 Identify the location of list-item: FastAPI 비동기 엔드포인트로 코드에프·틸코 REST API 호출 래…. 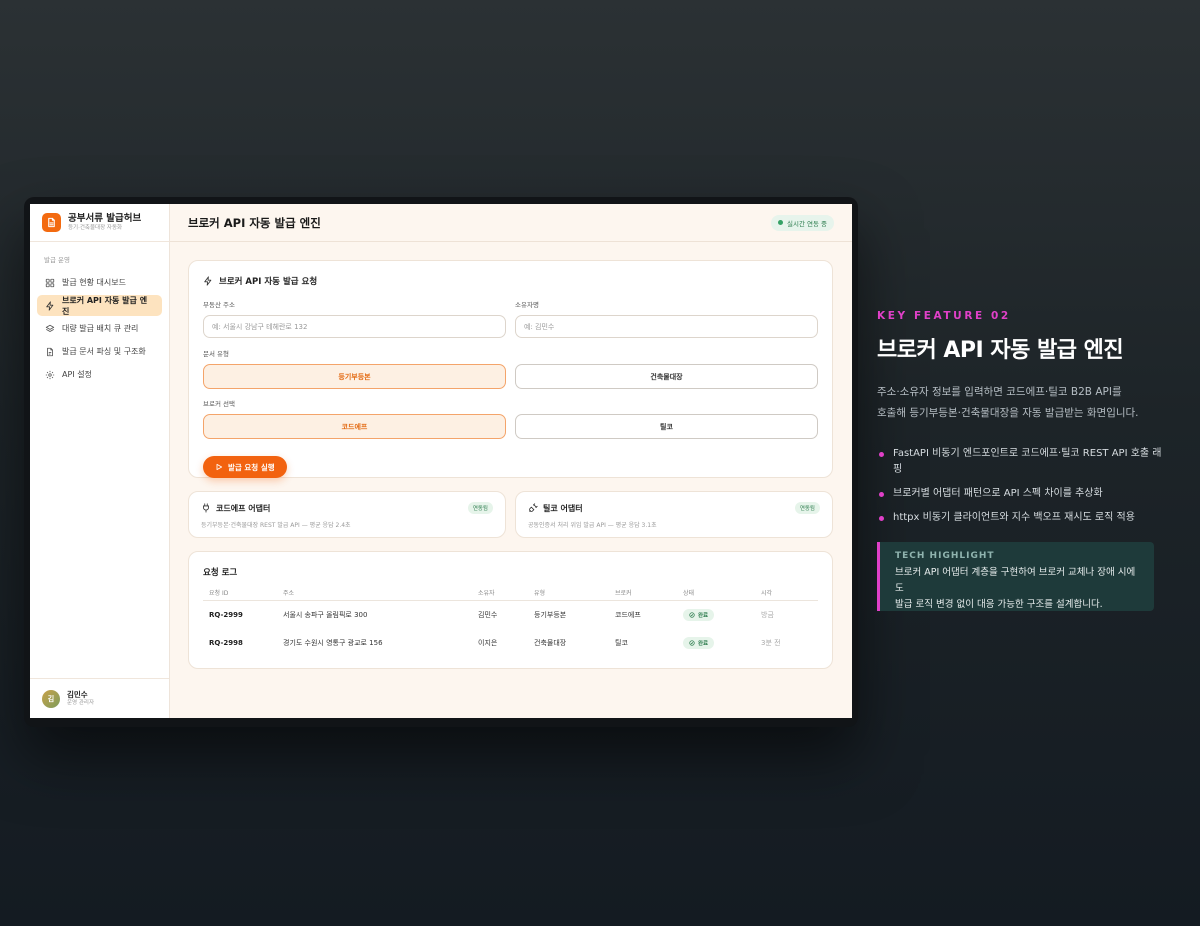
(1022, 462).